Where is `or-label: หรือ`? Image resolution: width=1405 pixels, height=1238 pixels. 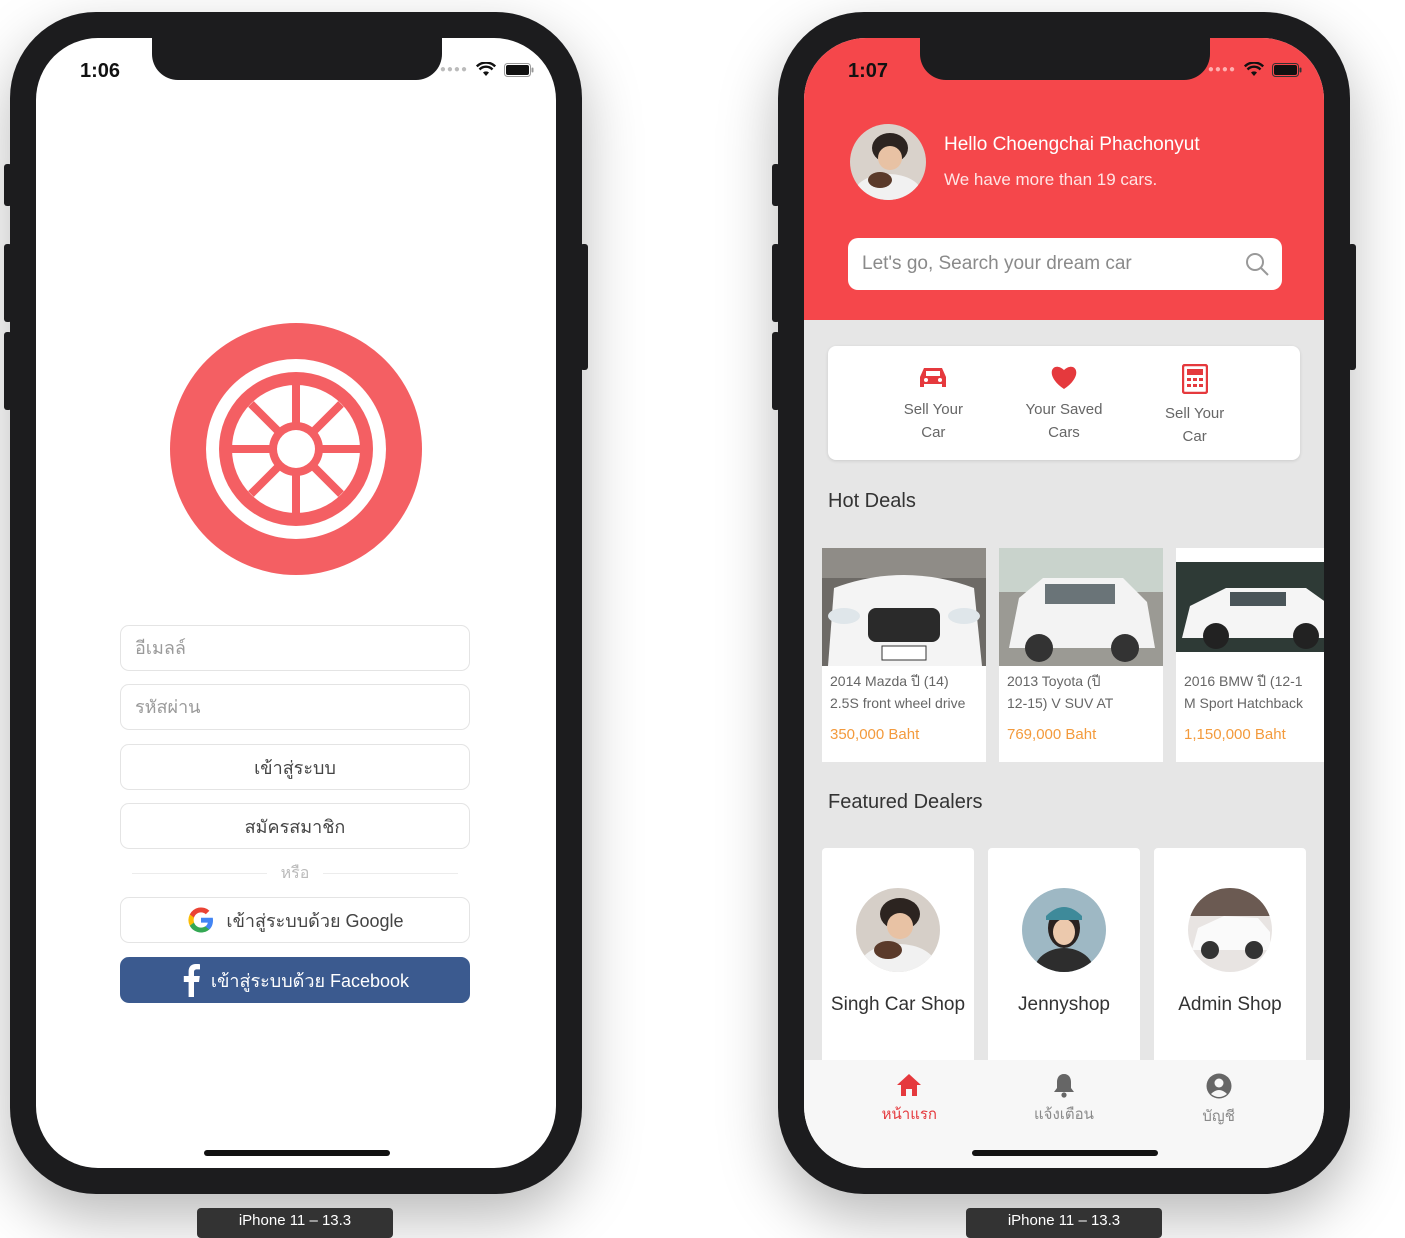 or-label: หรือ is located at coordinates (295, 873).